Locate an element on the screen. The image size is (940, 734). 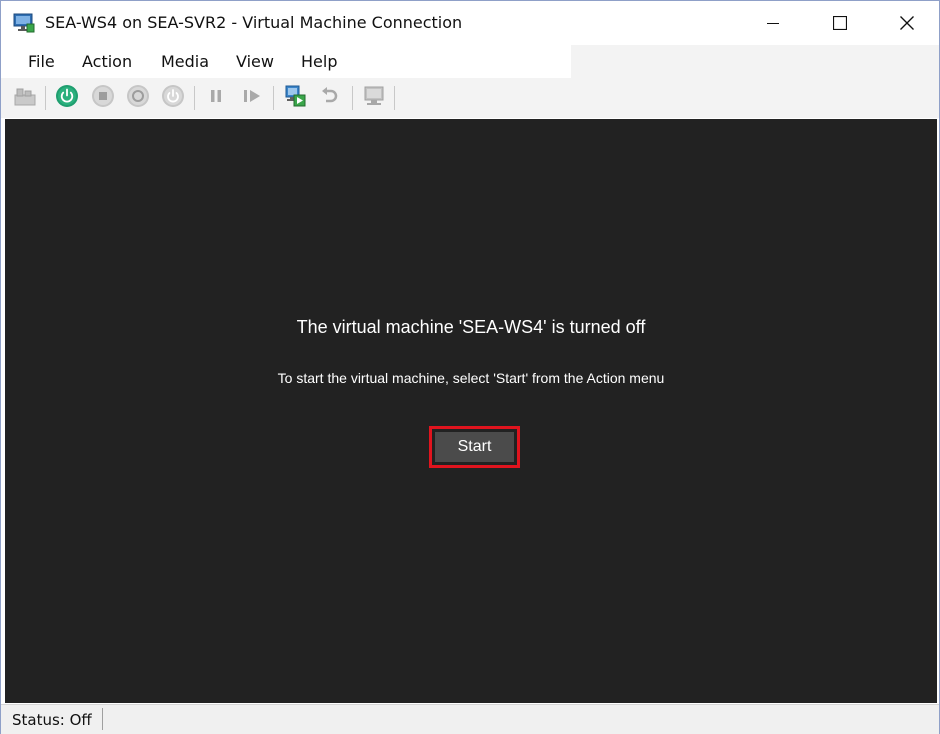
checkpoint-button is located at coordinates (295, 98).